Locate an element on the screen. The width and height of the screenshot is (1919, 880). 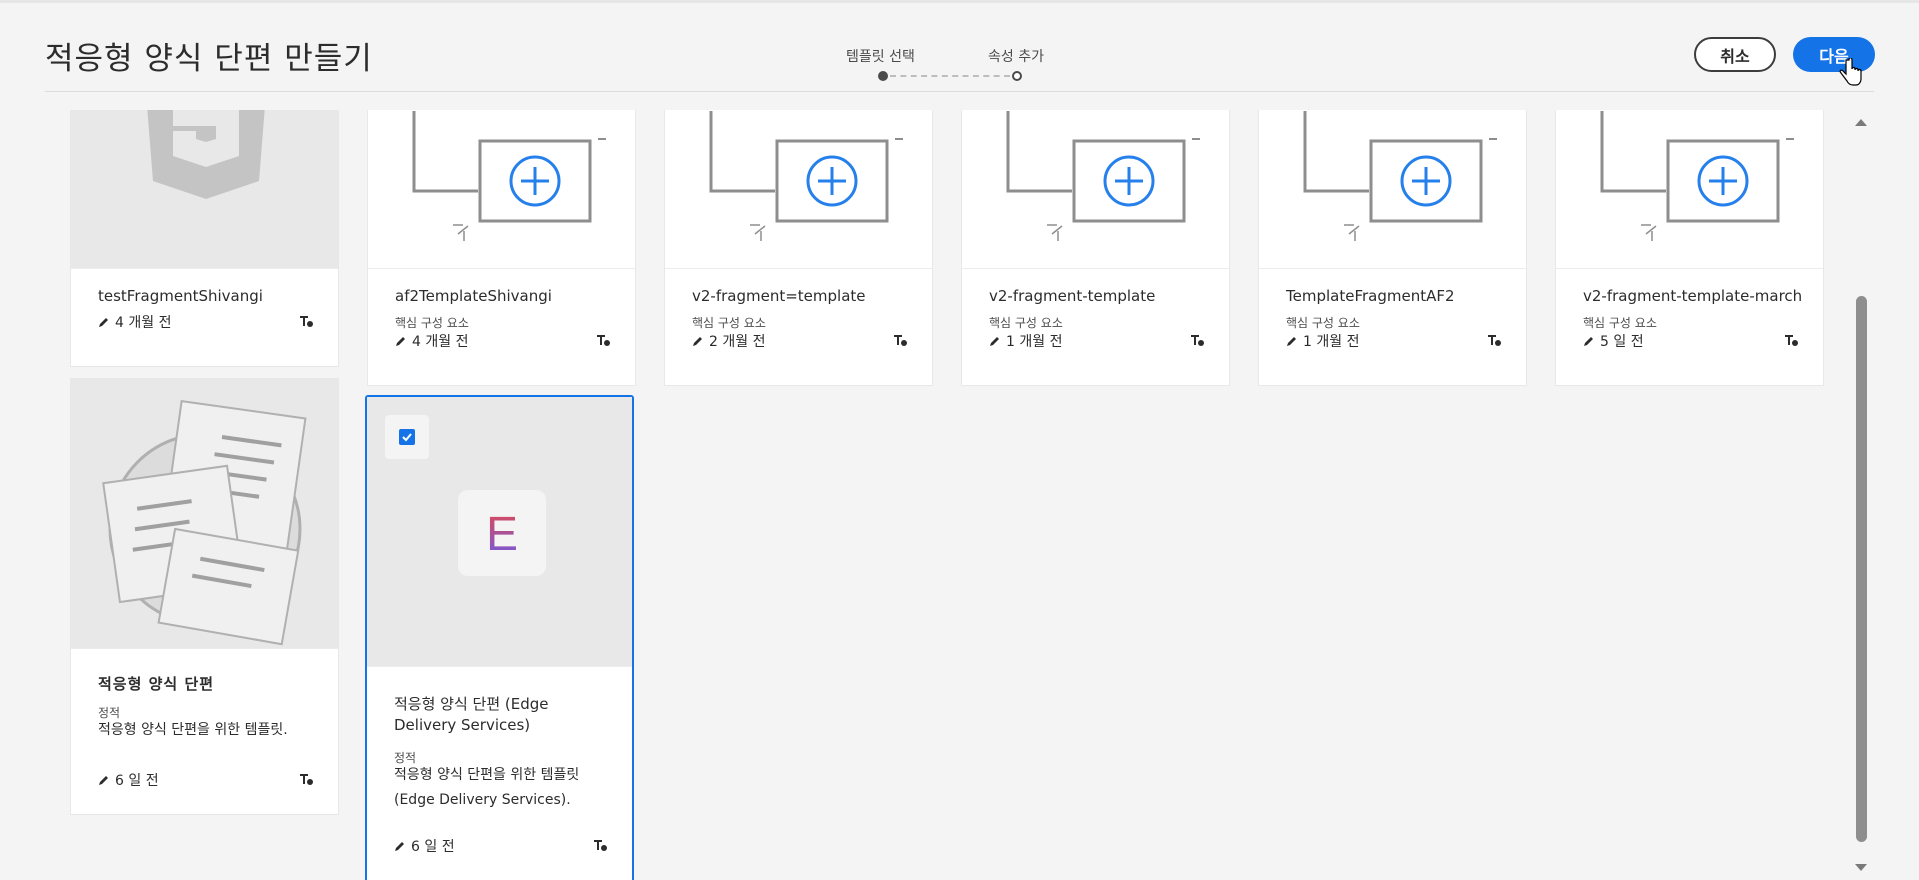
edge-logo-tile: E is located at coordinates (502, 533).